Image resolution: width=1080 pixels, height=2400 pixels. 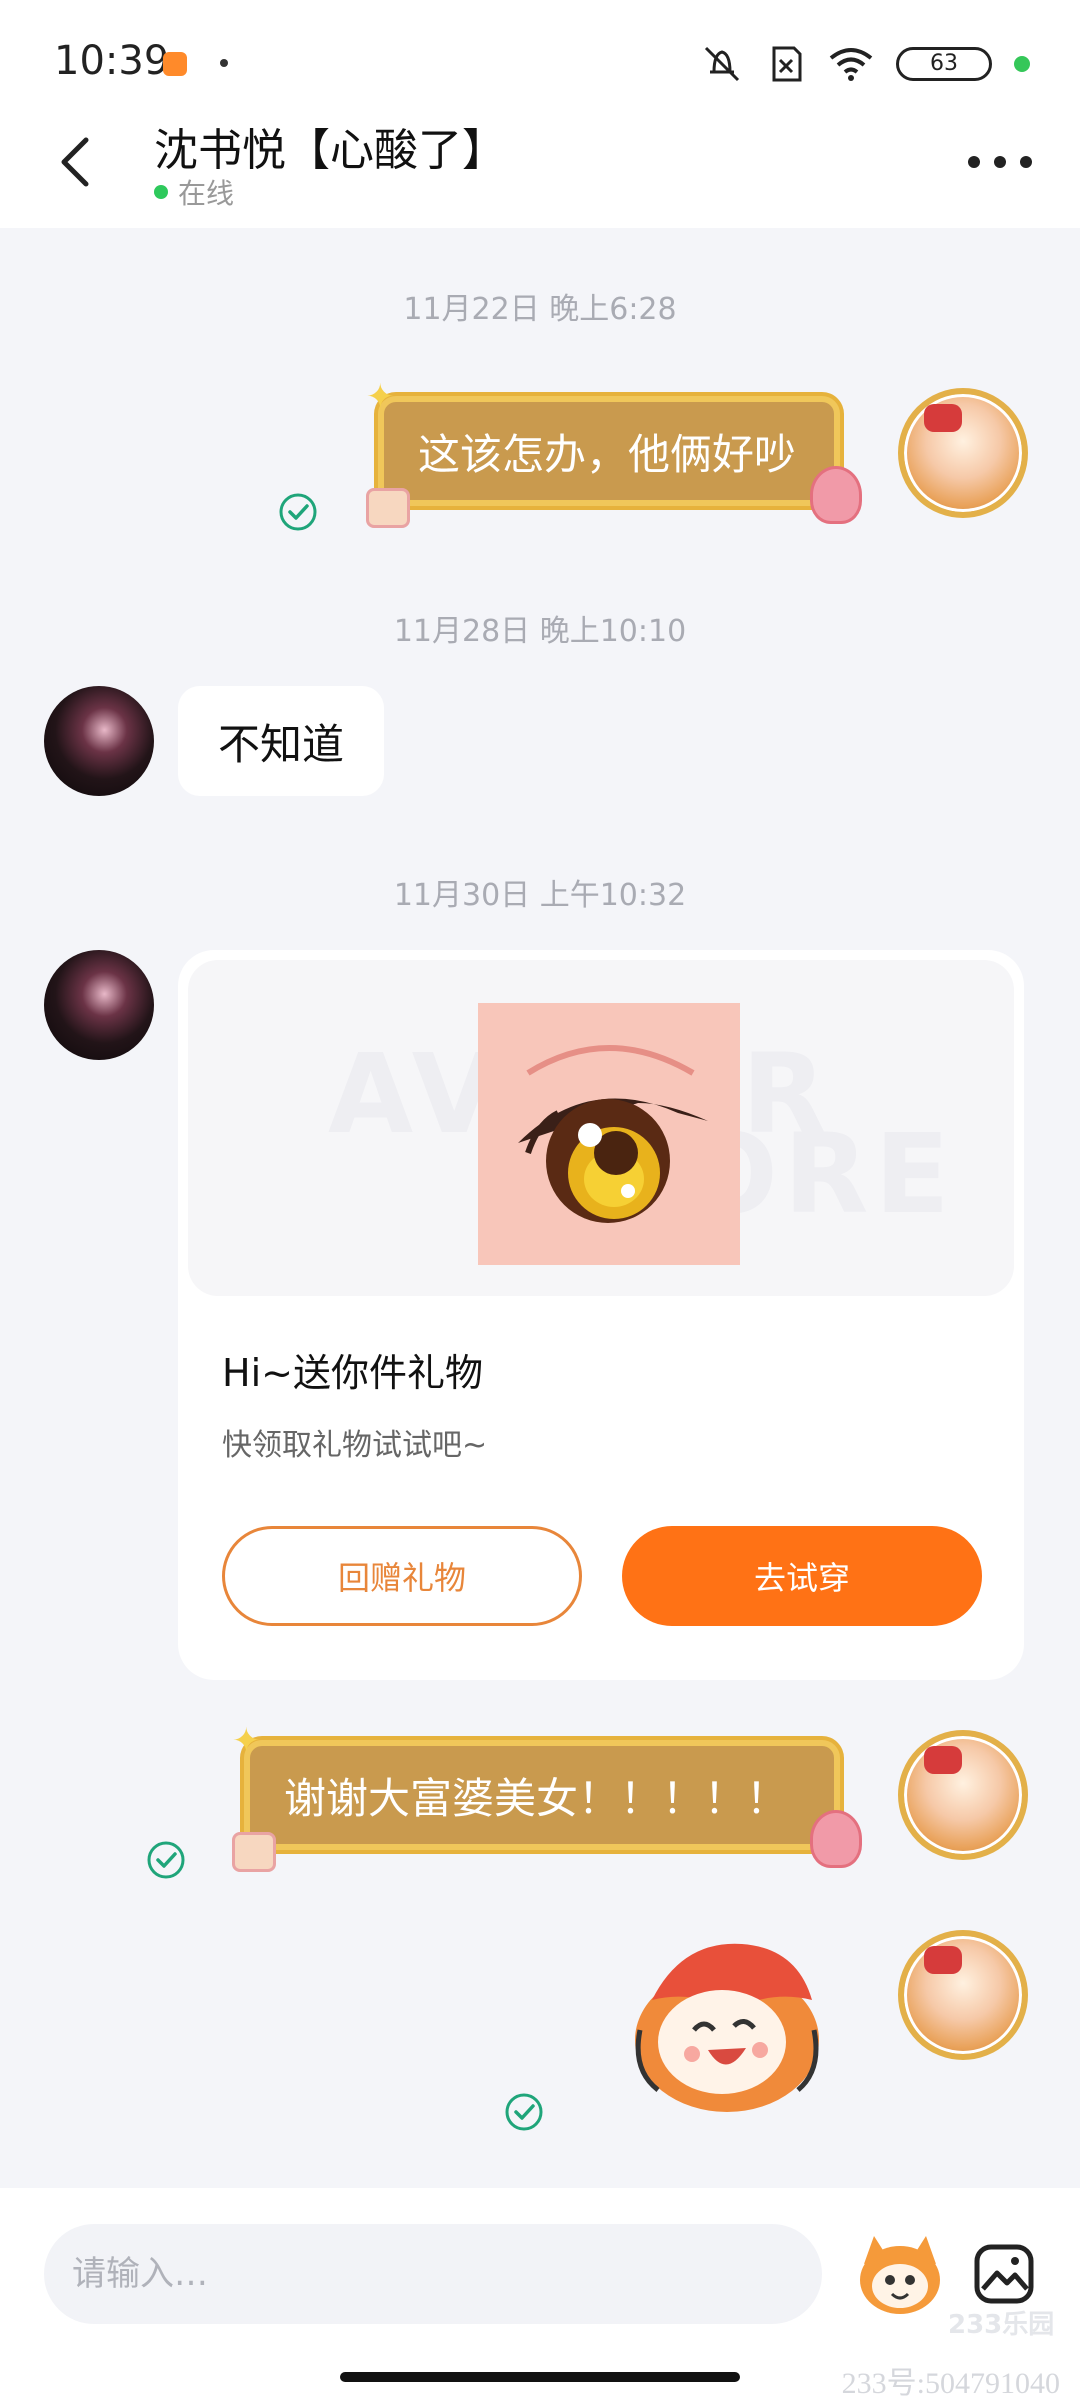 What do you see at coordinates (540, 895) in the screenshot?
I see `timestamp: 11月30日 上午10:32` at bounding box center [540, 895].